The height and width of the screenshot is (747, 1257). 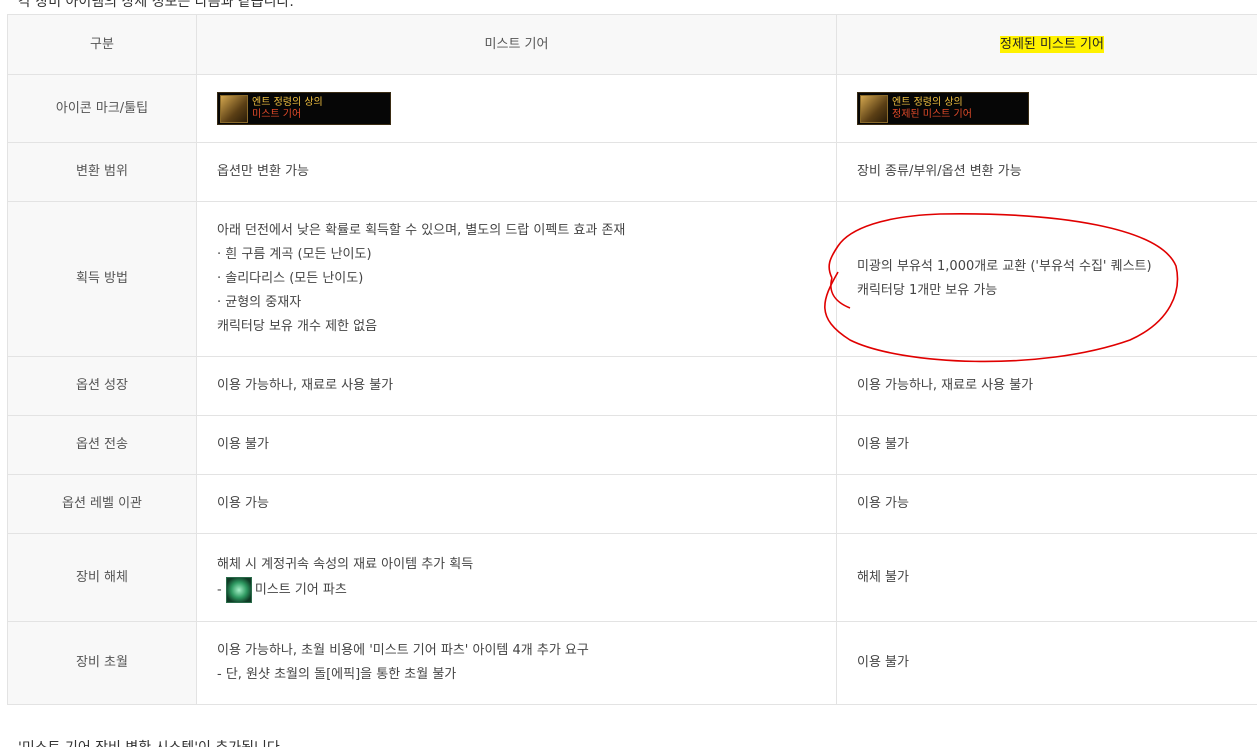 What do you see at coordinates (932, 114) in the screenshot?
I see `tooltip-item-type: 정제된 미스트 기어` at bounding box center [932, 114].